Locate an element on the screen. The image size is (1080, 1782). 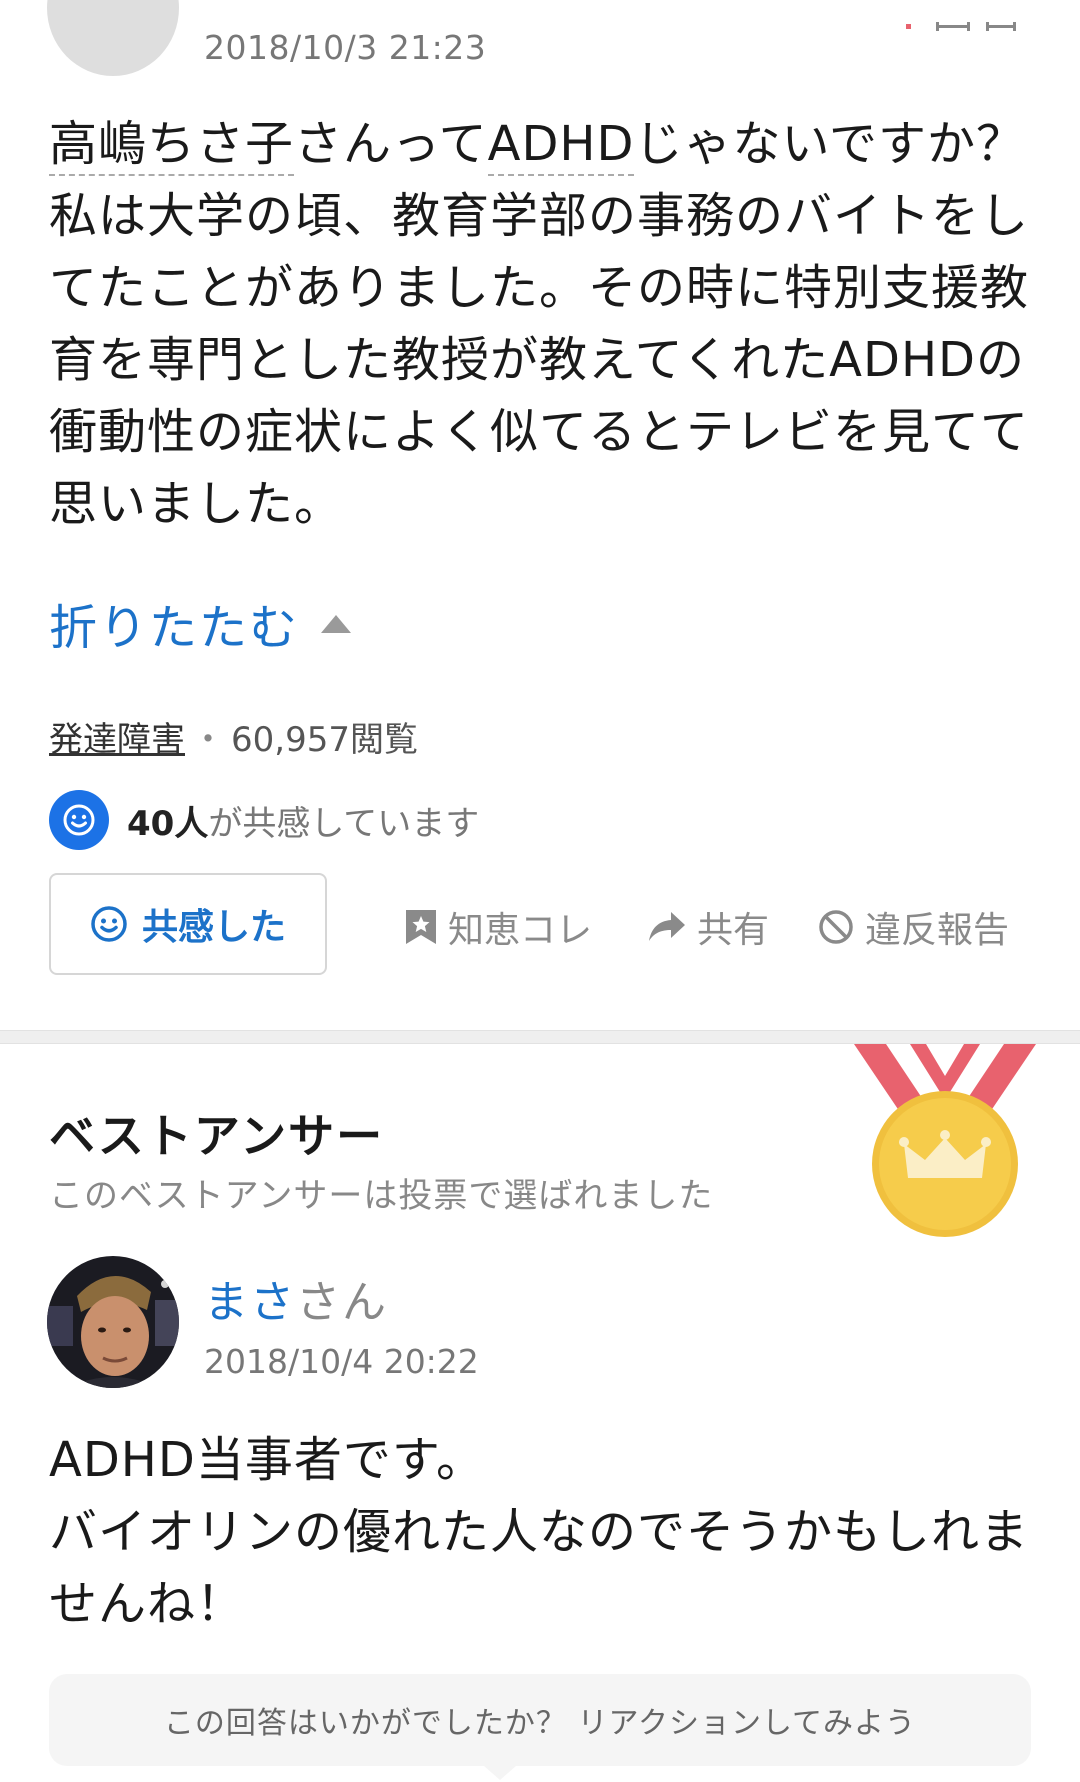
decoration-icon is located at coordinates (961, 26).